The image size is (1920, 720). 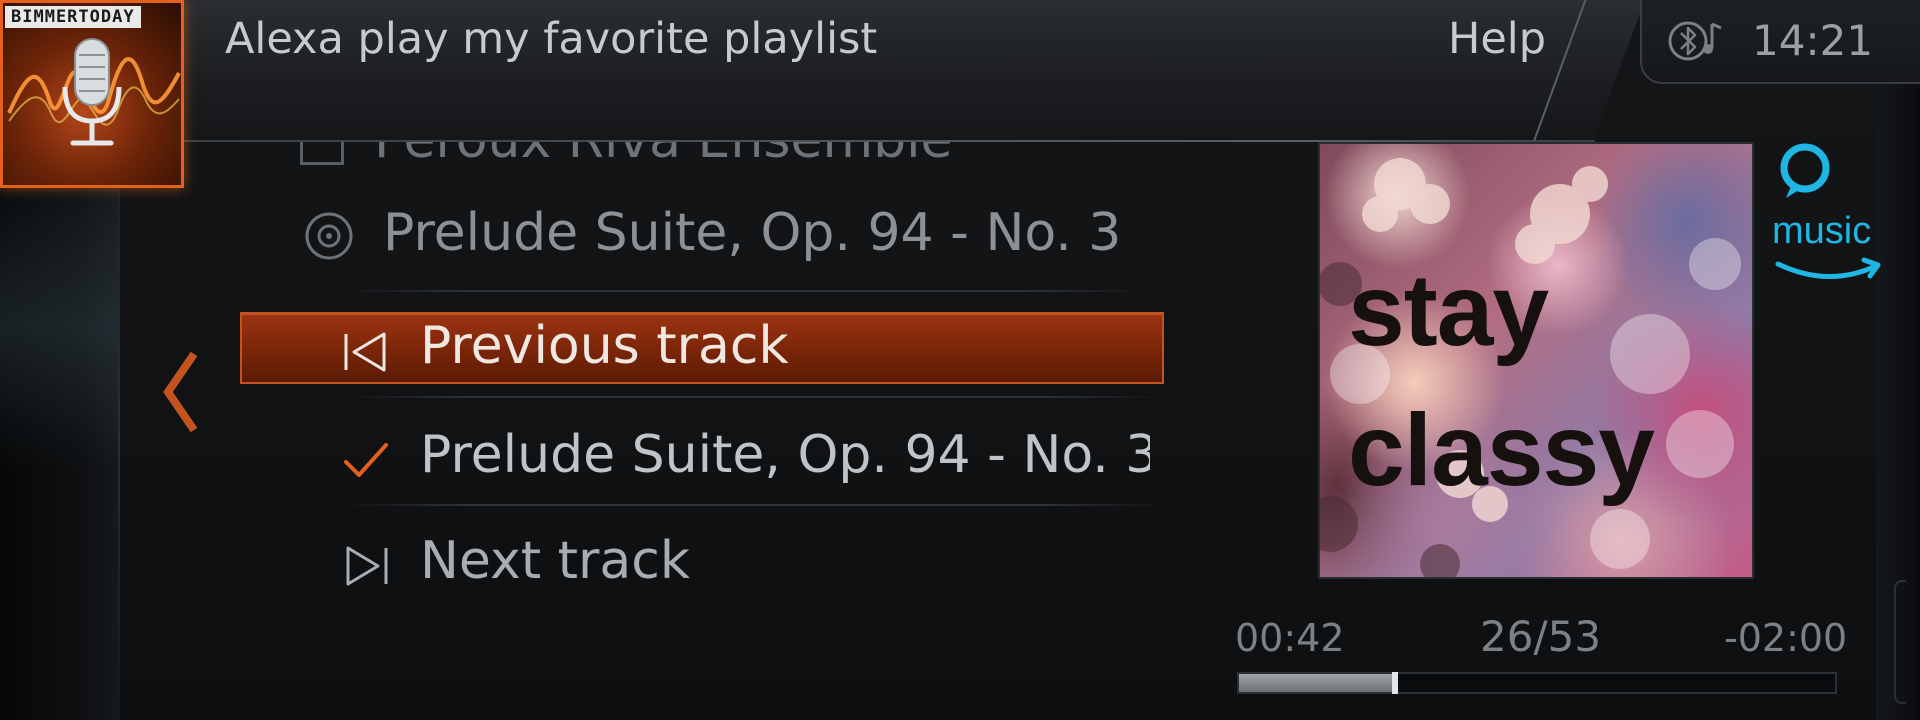 What do you see at coordinates (551, 39) in the screenshot?
I see `voice-command-text: Alexa play my favorite playlist` at bounding box center [551, 39].